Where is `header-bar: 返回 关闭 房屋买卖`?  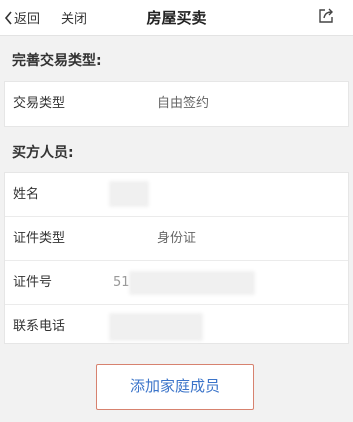 header-bar: 返回 关闭 房屋买卖 is located at coordinates (176, 18).